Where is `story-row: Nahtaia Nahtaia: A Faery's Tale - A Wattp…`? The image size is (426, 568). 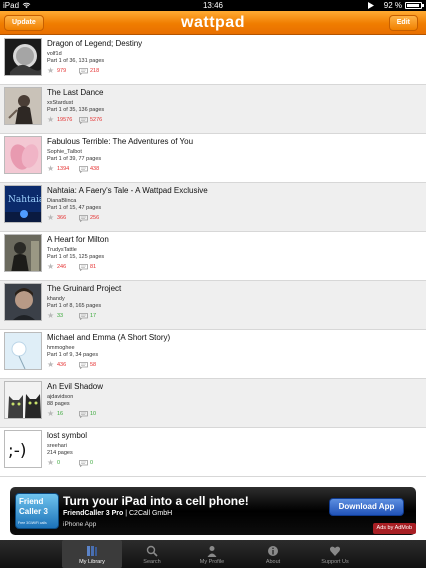 story-row: Nahtaia Nahtaia: A Faery's Tale - A Wattp… is located at coordinates (213, 207).